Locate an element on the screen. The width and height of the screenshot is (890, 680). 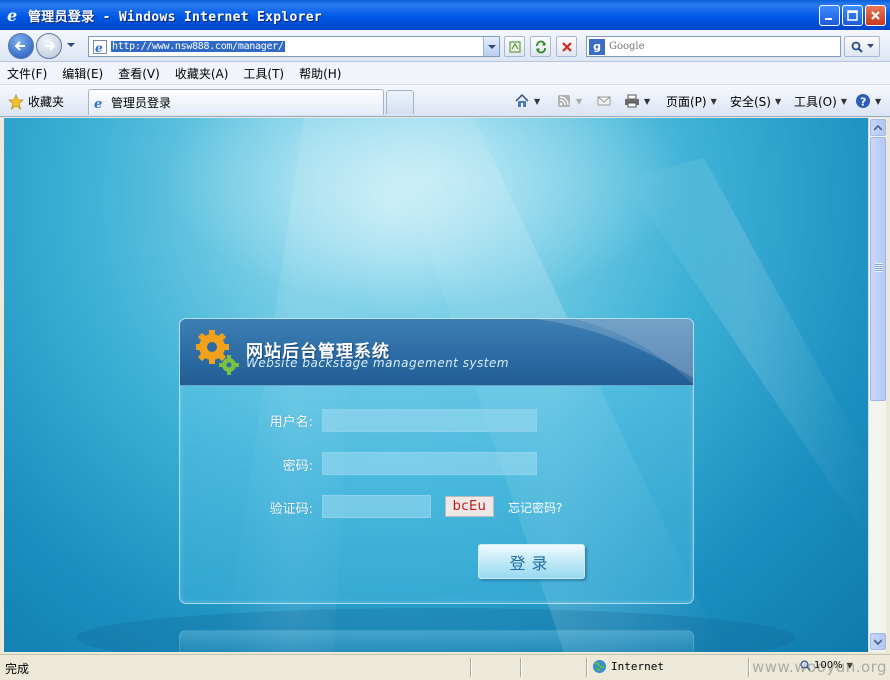
scroll-thumb is located at coordinates (878, 269).